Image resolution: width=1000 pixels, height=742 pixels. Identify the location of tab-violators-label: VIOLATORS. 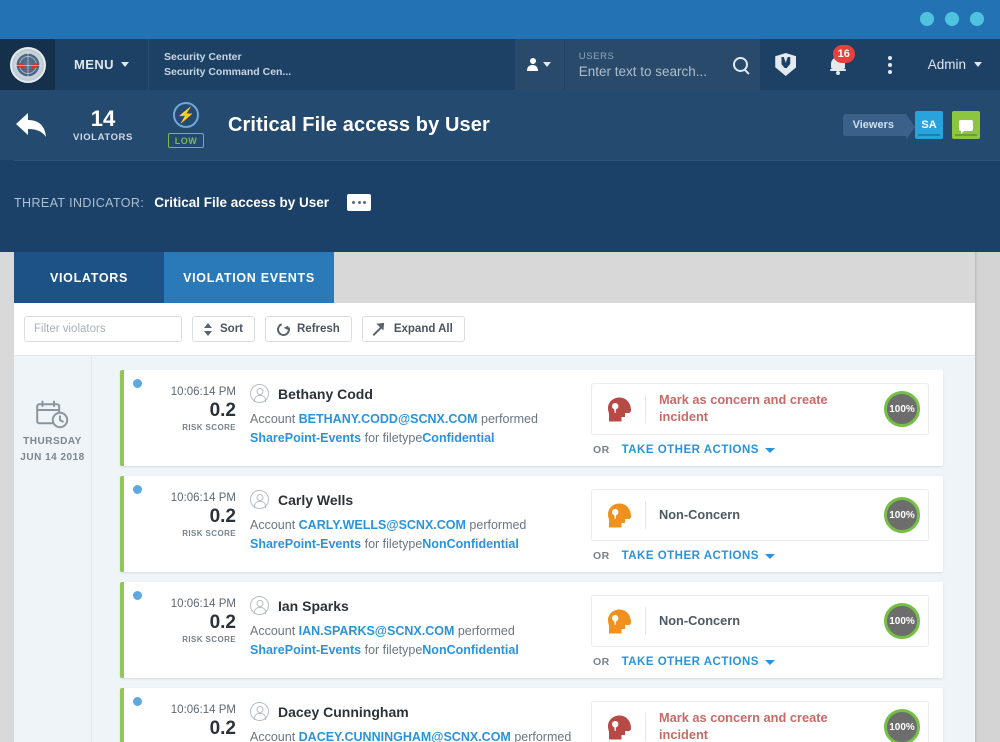
(89, 277).